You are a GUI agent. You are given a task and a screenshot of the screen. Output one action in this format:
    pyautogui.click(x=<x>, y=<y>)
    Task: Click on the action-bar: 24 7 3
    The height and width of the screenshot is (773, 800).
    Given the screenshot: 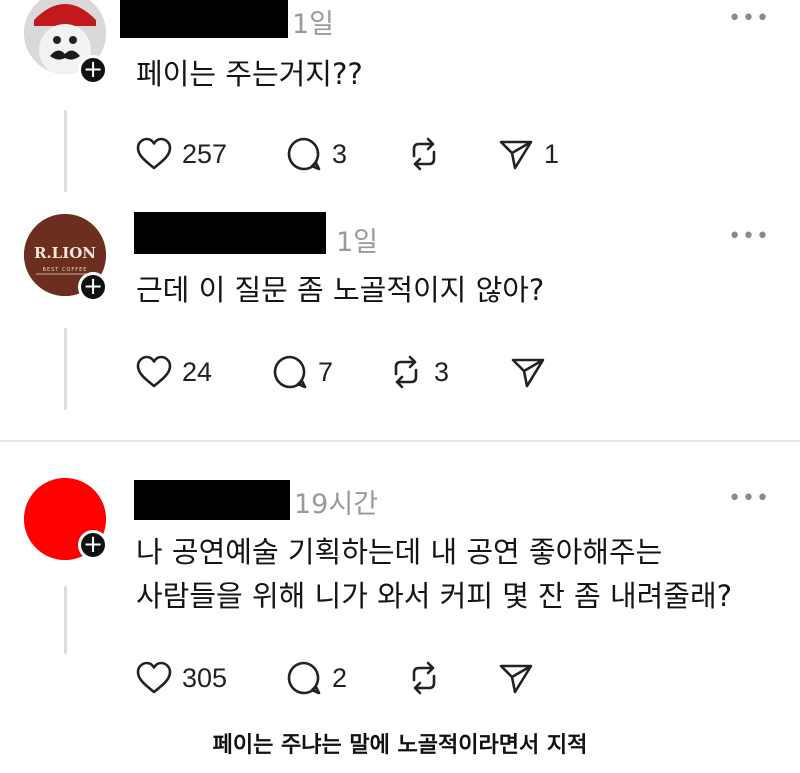 What is the action you would take?
    pyautogui.click(x=436, y=372)
    